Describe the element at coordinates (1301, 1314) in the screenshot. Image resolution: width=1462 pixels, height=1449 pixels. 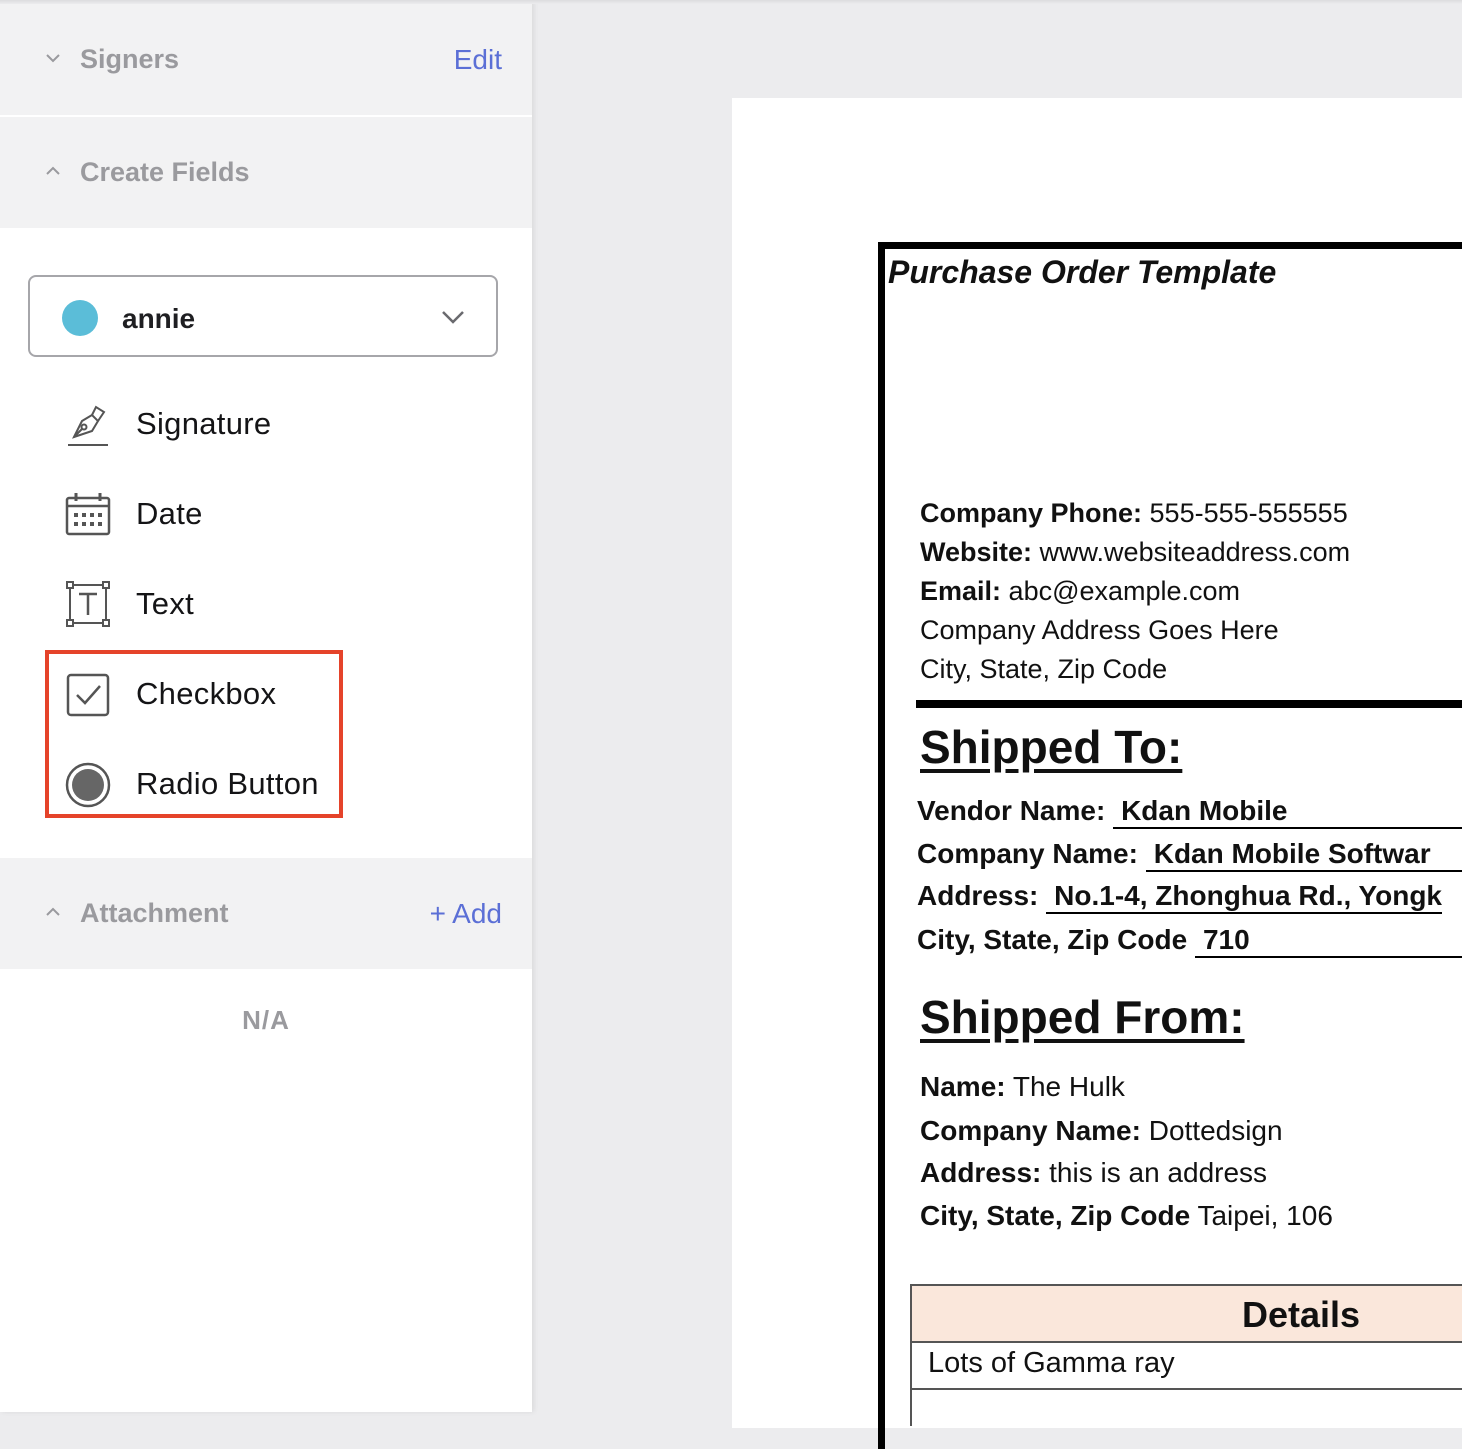
I see `details-heading: Details` at that location.